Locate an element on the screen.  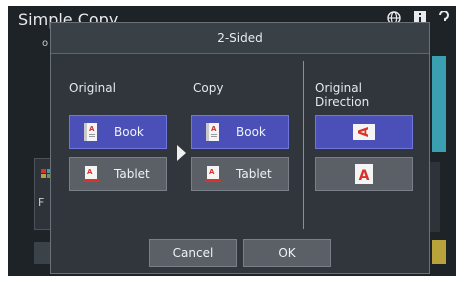
direction-label-line2: Direction is located at coordinates (342, 102).